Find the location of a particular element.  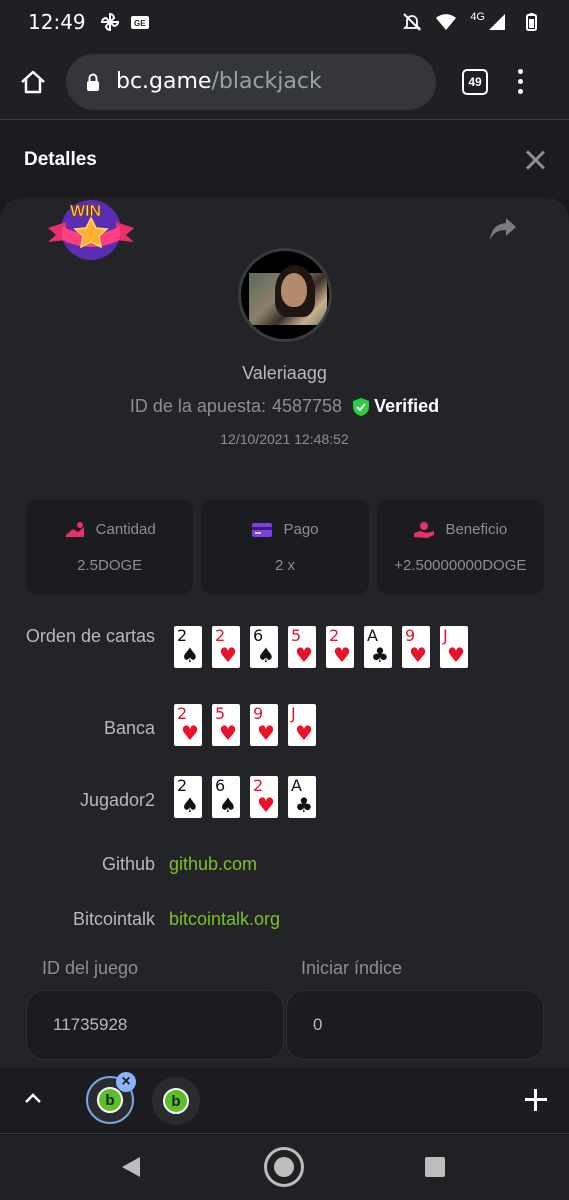

win-badge-text: WIN is located at coordinates (85, 211).